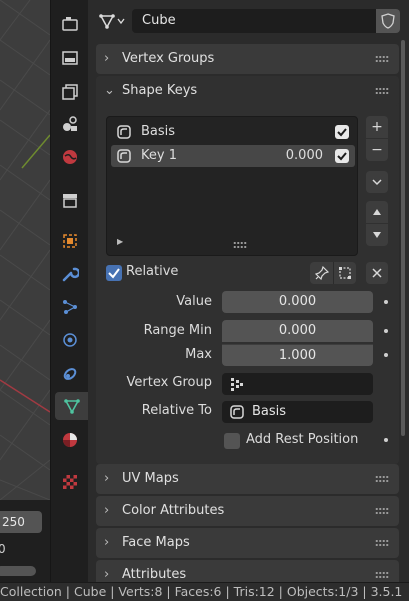 The height and width of the screenshot is (601, 409). Describe the element at coordinates (304, 156) in the screenshot. I see `shape-key-value: 0.000` at that location.